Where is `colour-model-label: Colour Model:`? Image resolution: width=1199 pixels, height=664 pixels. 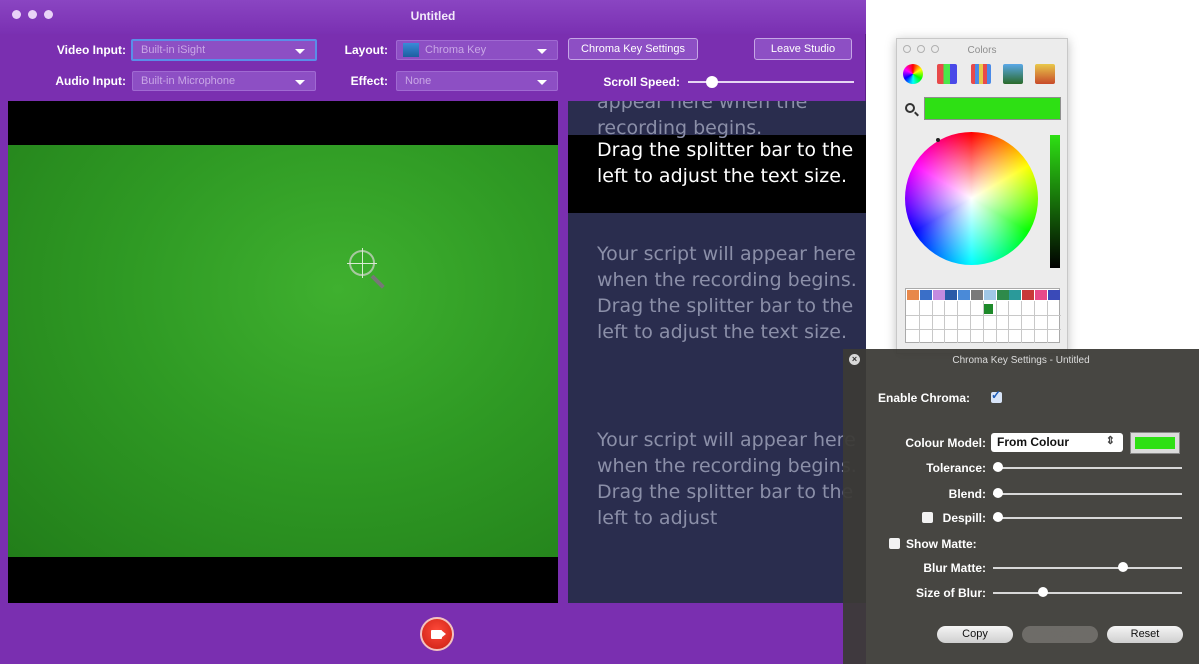 colour-model-label: Colour Model: is located at coordinates (945, 443).